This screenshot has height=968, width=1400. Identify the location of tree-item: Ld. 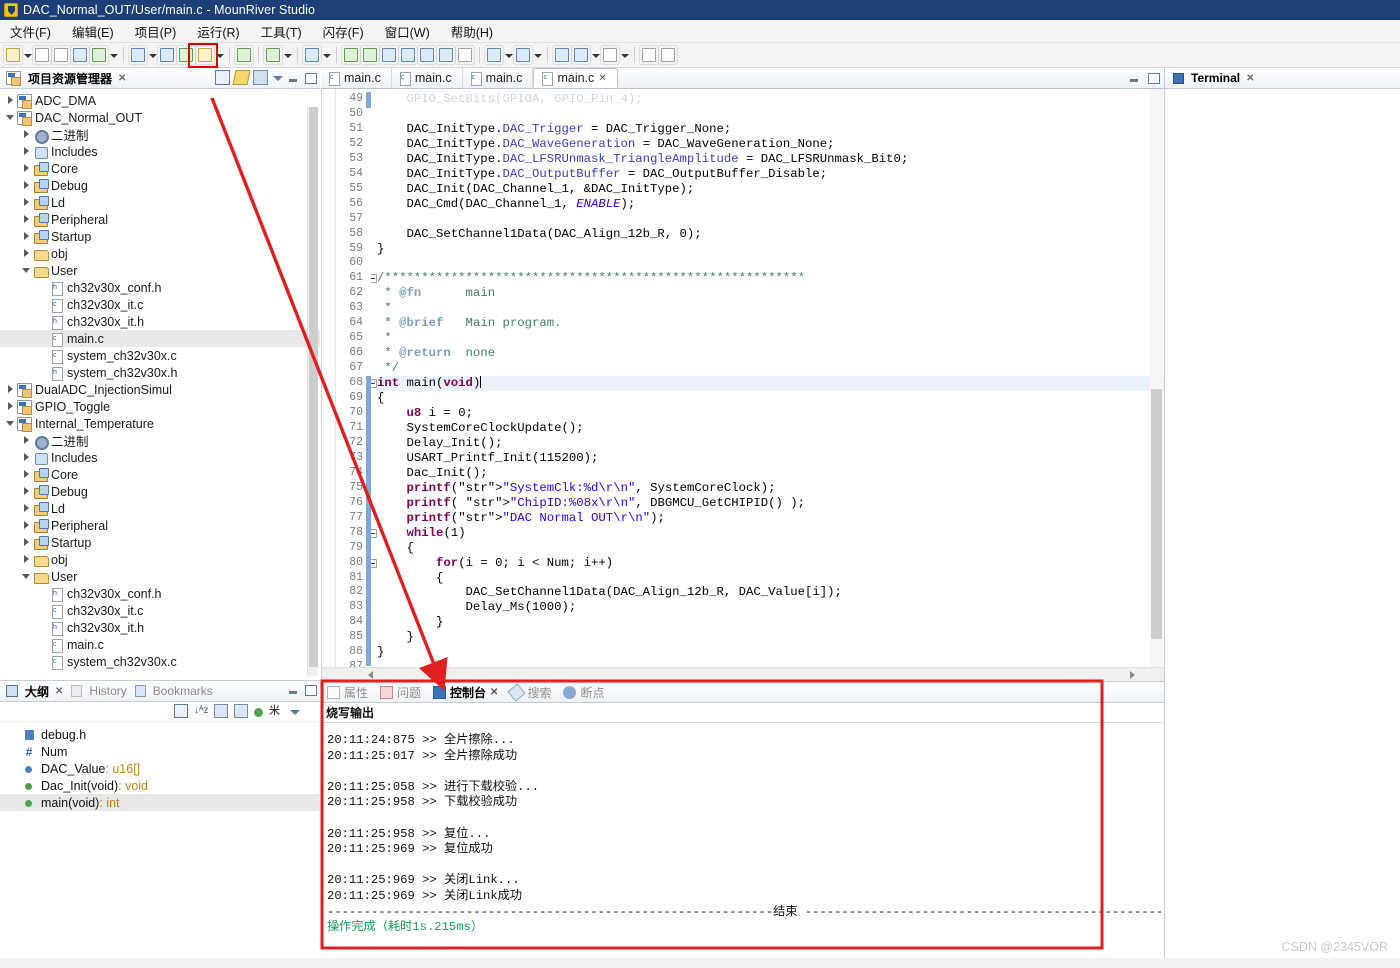
(160, 508).